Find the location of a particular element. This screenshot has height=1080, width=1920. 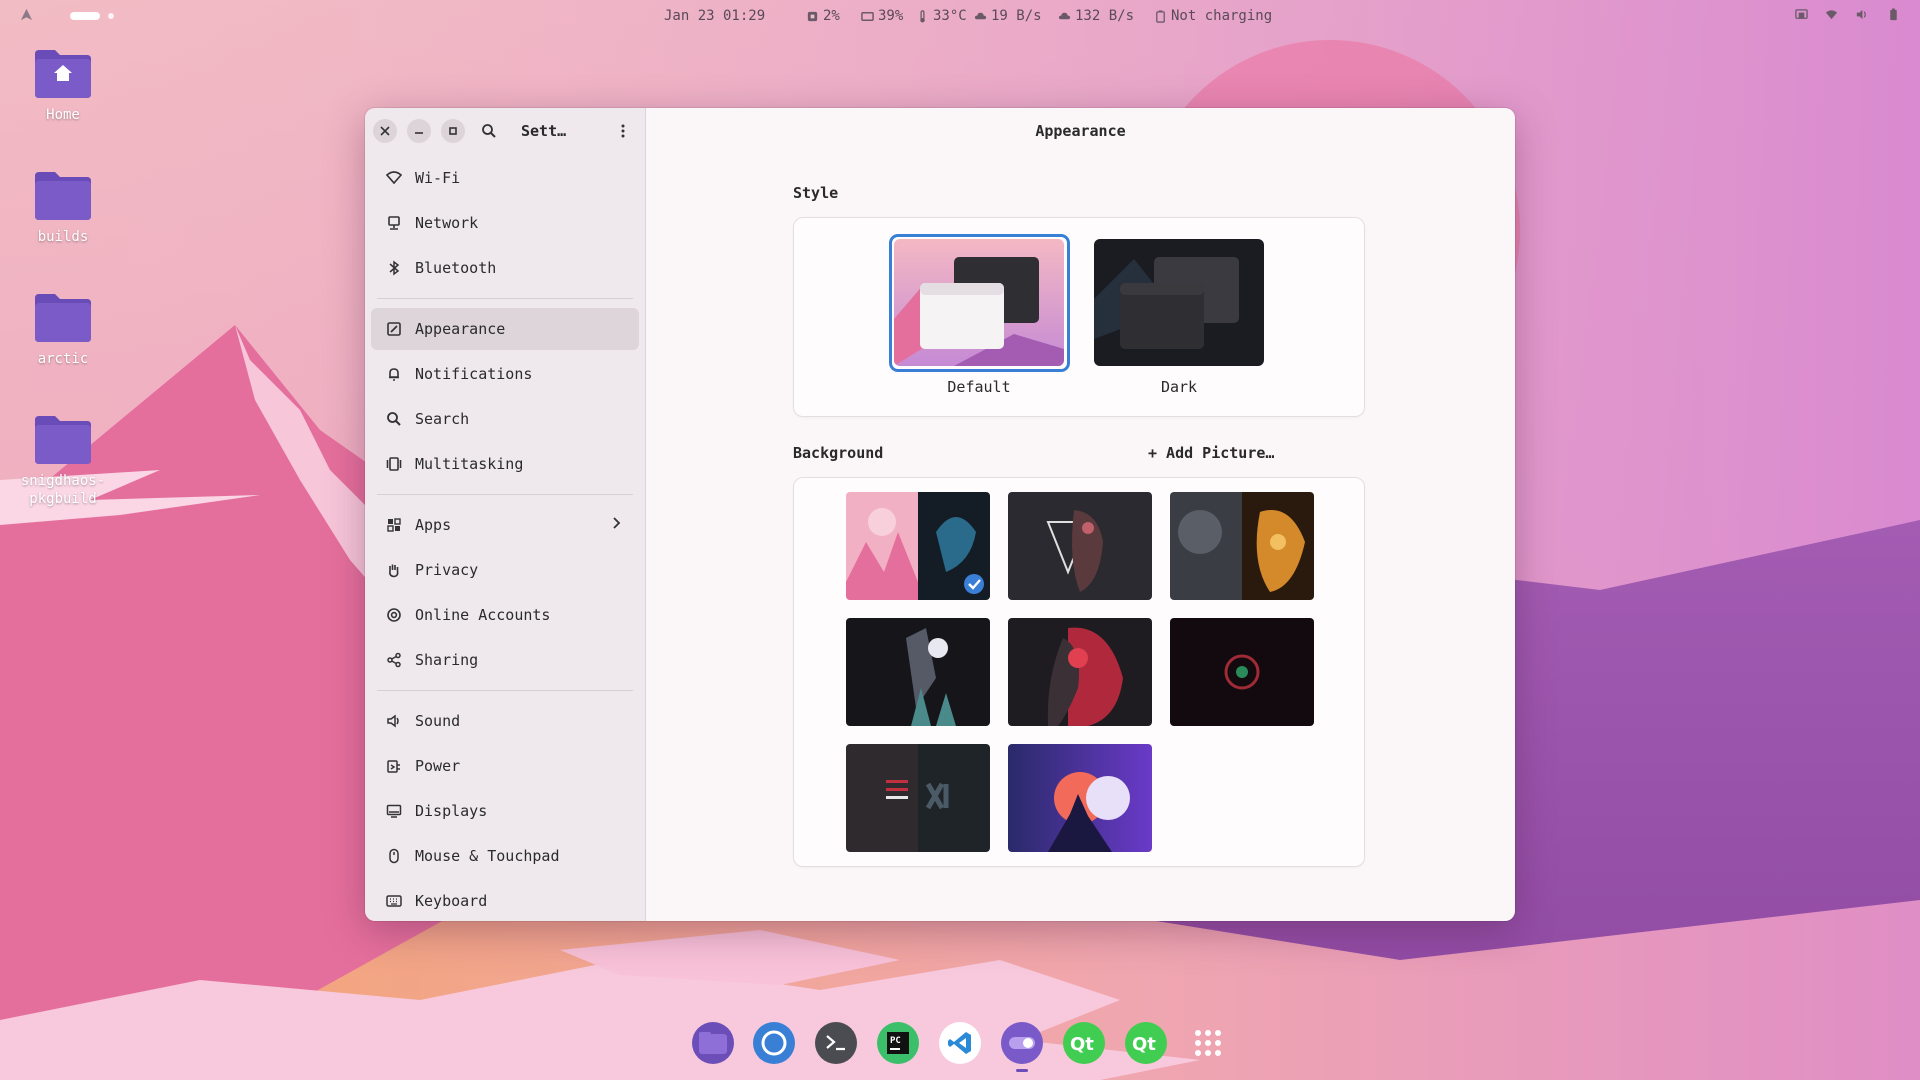

background-card is located at coordinates (1079, 672).